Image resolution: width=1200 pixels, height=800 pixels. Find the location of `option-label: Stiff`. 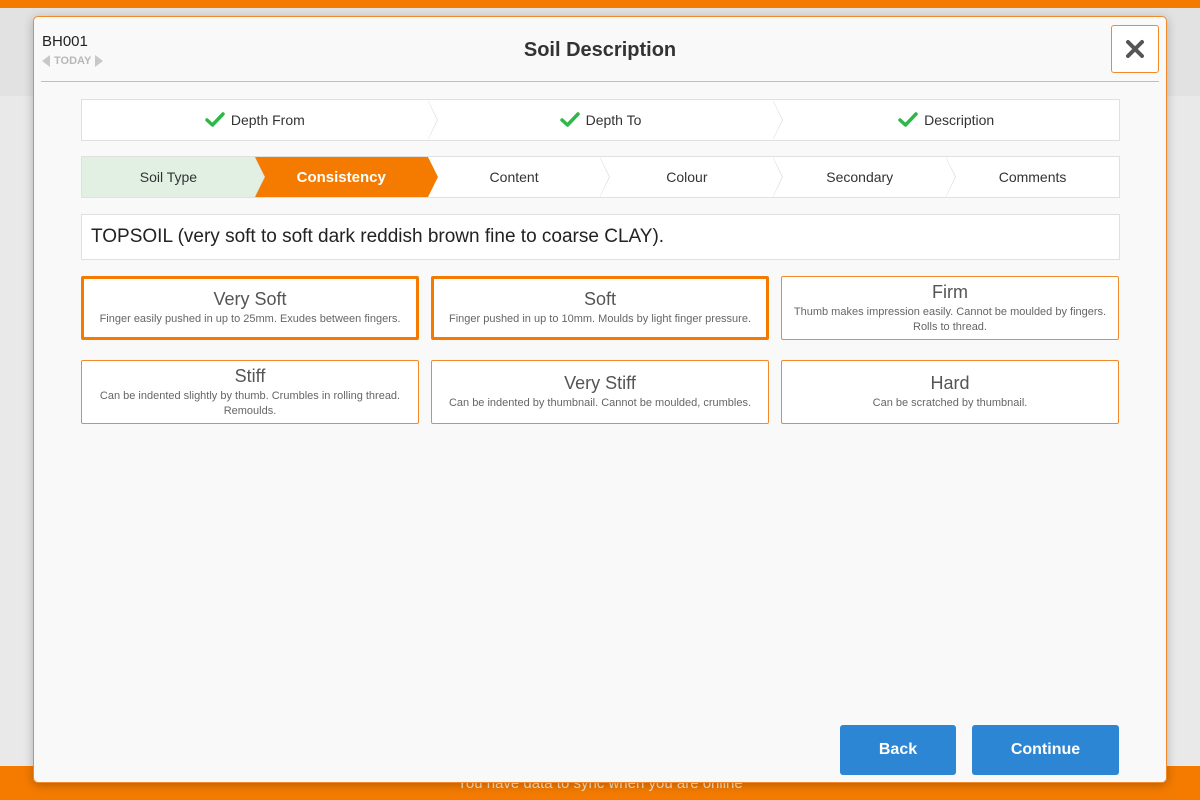

option-label: Stiff is located at coordinates (250, 375).